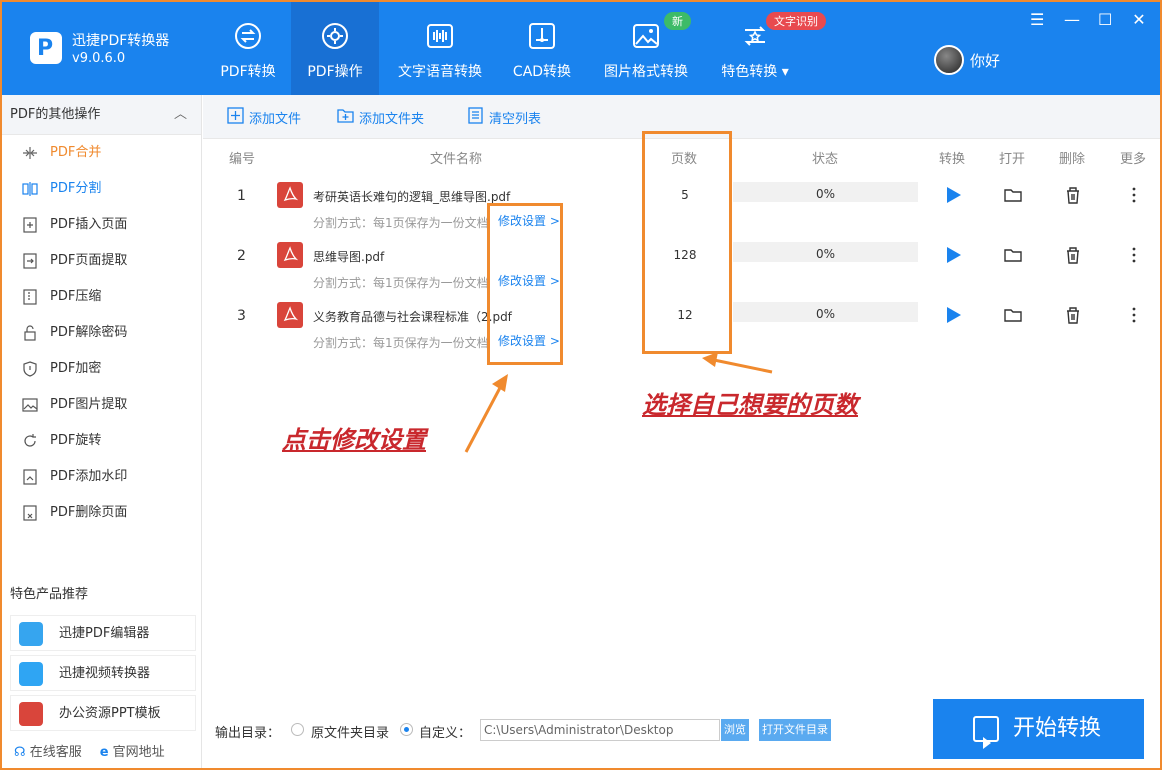  What do you see at coordinates (952, 159) in the screenshot?
I see `header-convert: 转换` at bounding box center [952, 159].